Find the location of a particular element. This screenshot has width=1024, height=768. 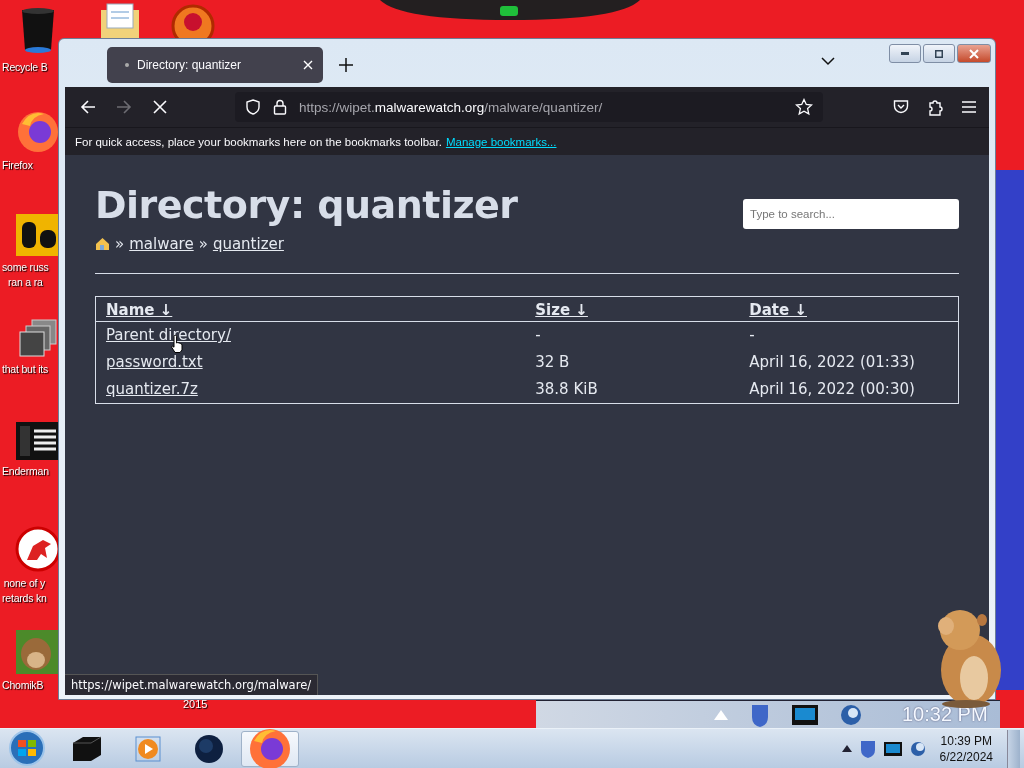

address-bar: https://wipet.malwarewatch.org/malware/quantizer/ is located at coordinates (529, 107).